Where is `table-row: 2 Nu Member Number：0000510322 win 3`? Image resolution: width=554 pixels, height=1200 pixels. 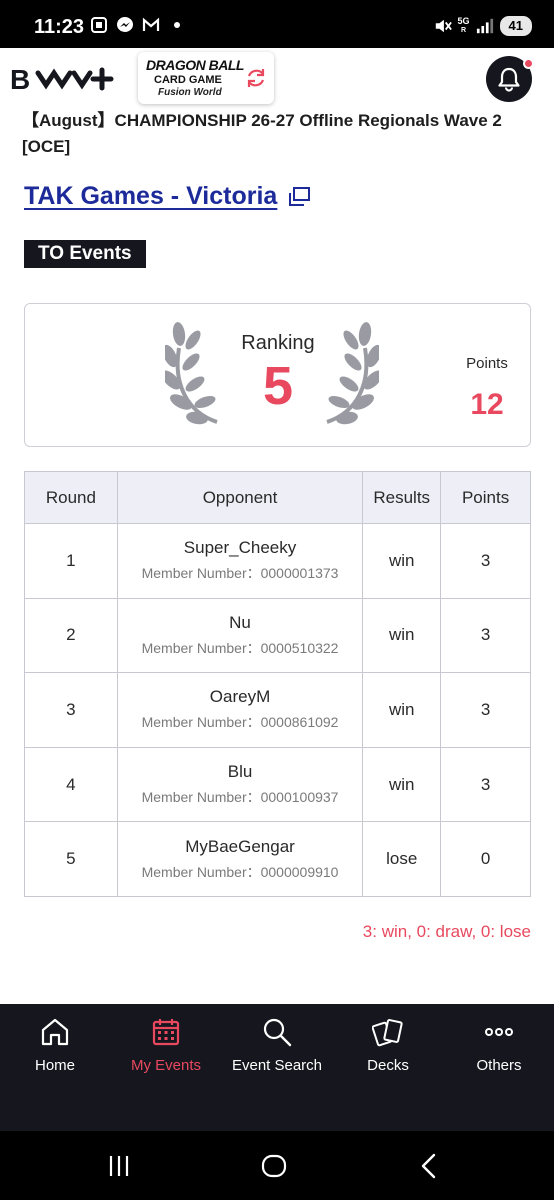
table-row: 2 Nu Member Number：0000510322 win 3 is located at coordinates (277, 635).